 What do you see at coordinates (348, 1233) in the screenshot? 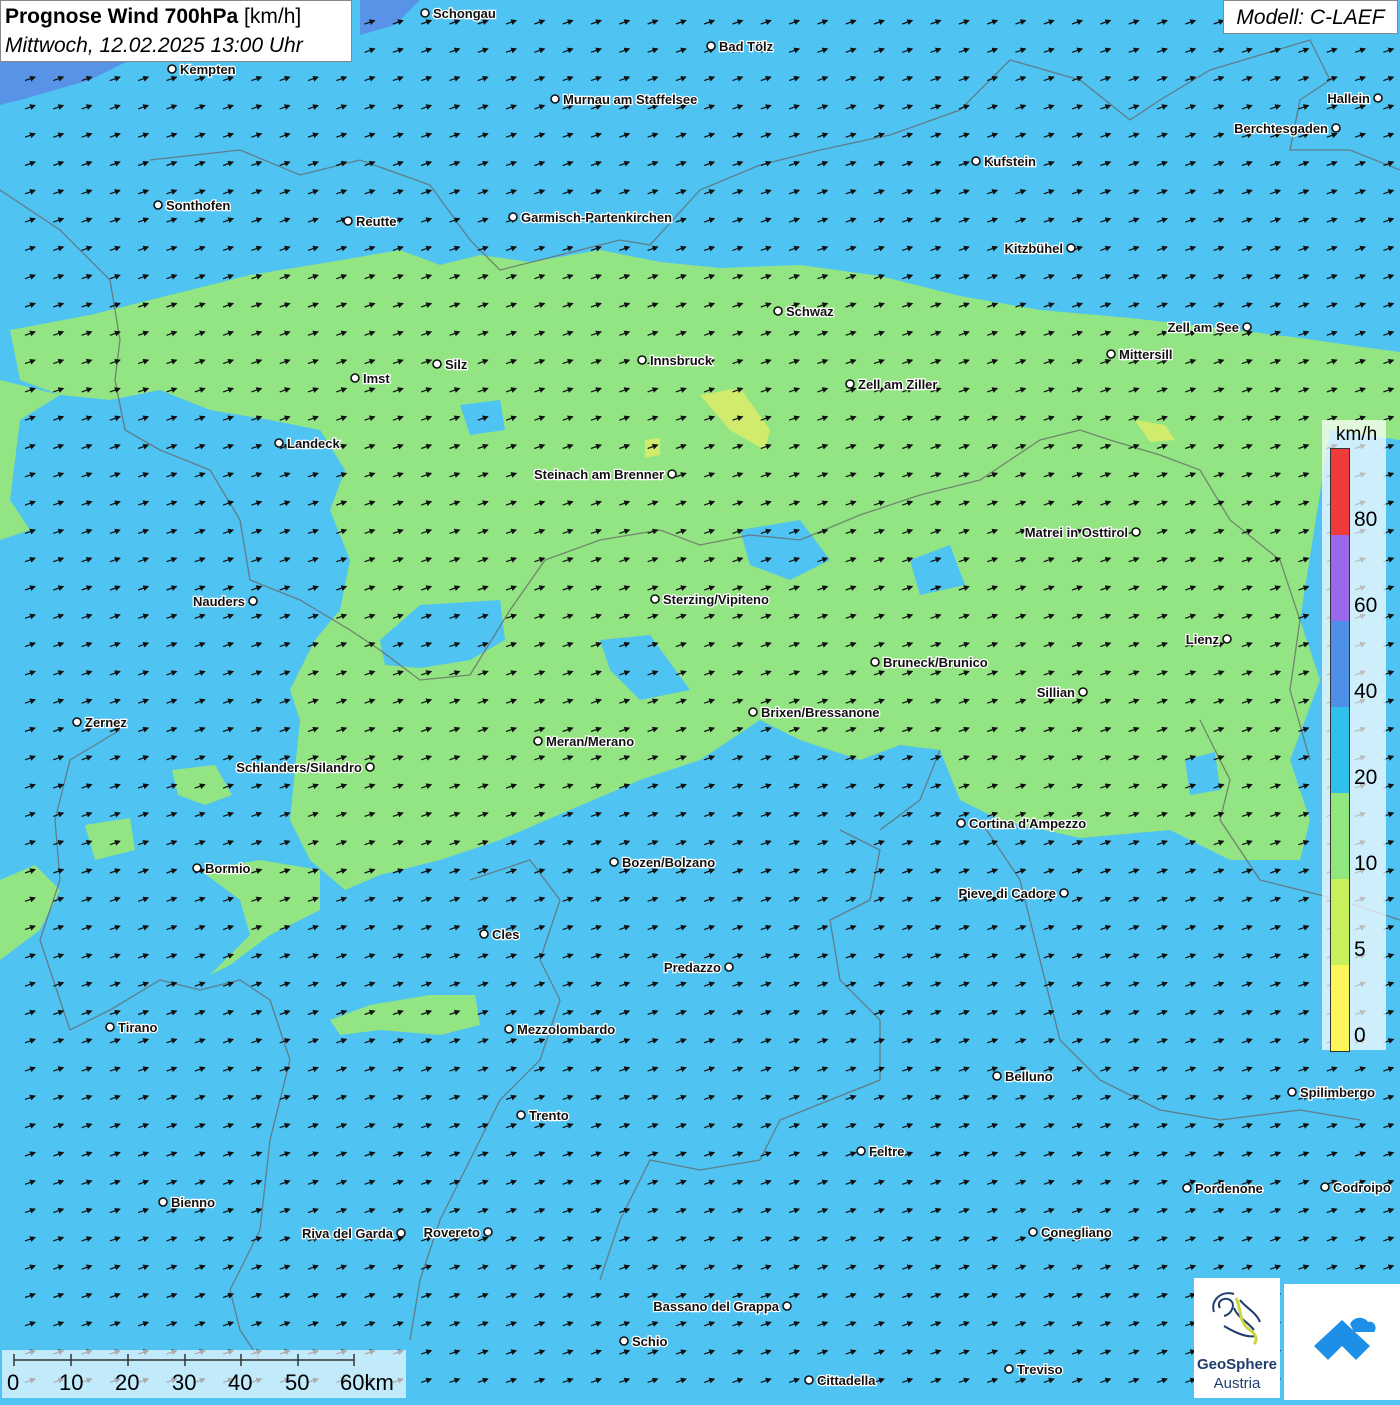
I see `city-label: Riva del Garda` at bounding box center [348, 1233].